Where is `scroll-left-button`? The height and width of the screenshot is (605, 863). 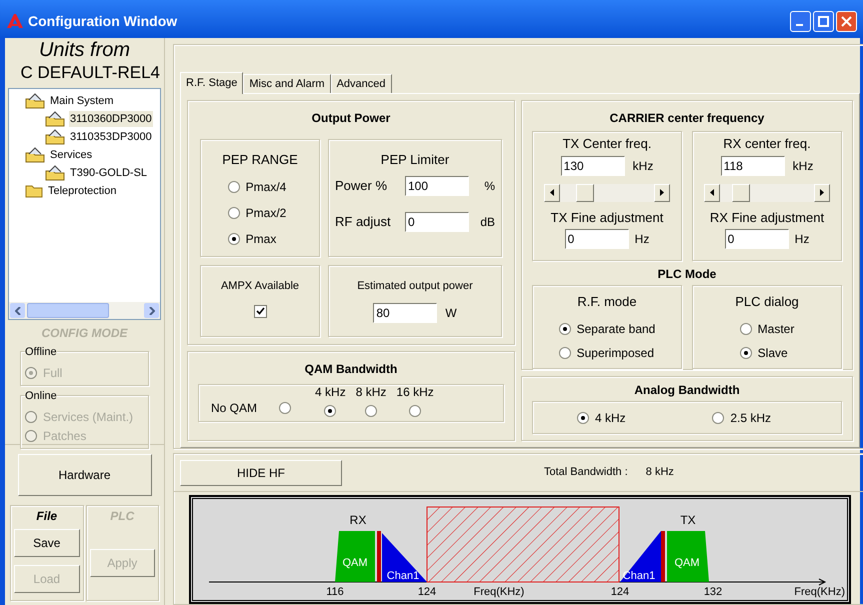 scroll-left-button is located at coordinates (17, 310).